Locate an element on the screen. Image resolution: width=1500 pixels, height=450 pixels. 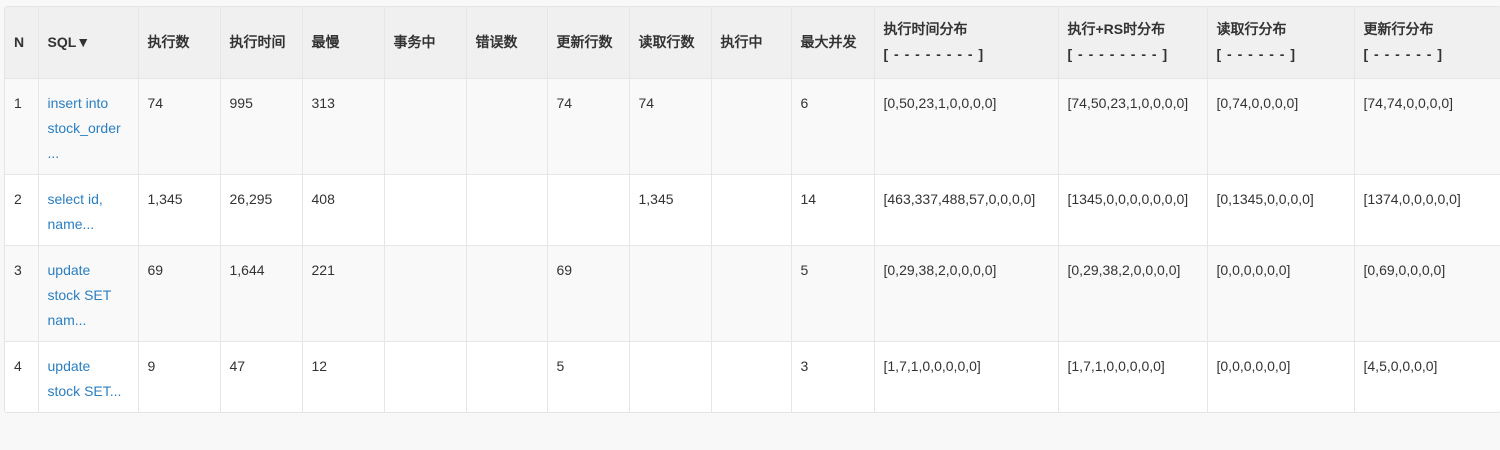
cell-update-dist: [4,5,0,0,0,0] is located at coordinates (1426, 376).